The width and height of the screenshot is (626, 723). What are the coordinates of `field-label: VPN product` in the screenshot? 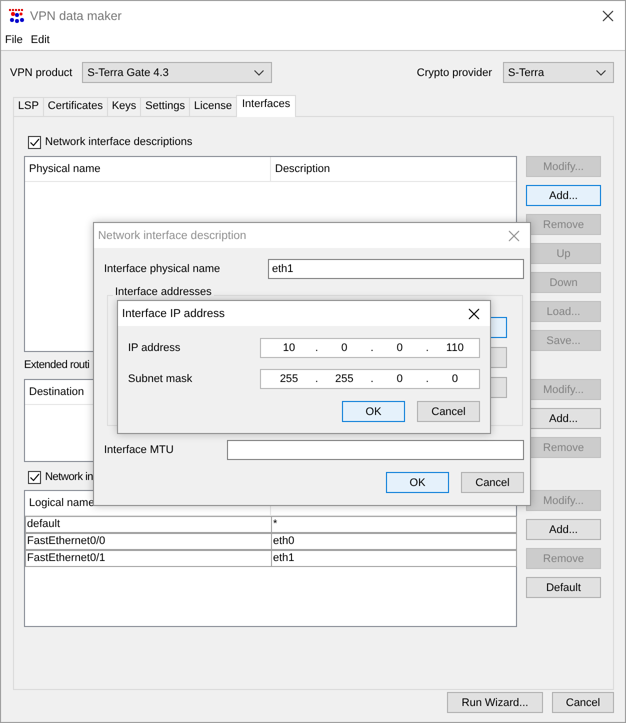 It's located at (41, 72).